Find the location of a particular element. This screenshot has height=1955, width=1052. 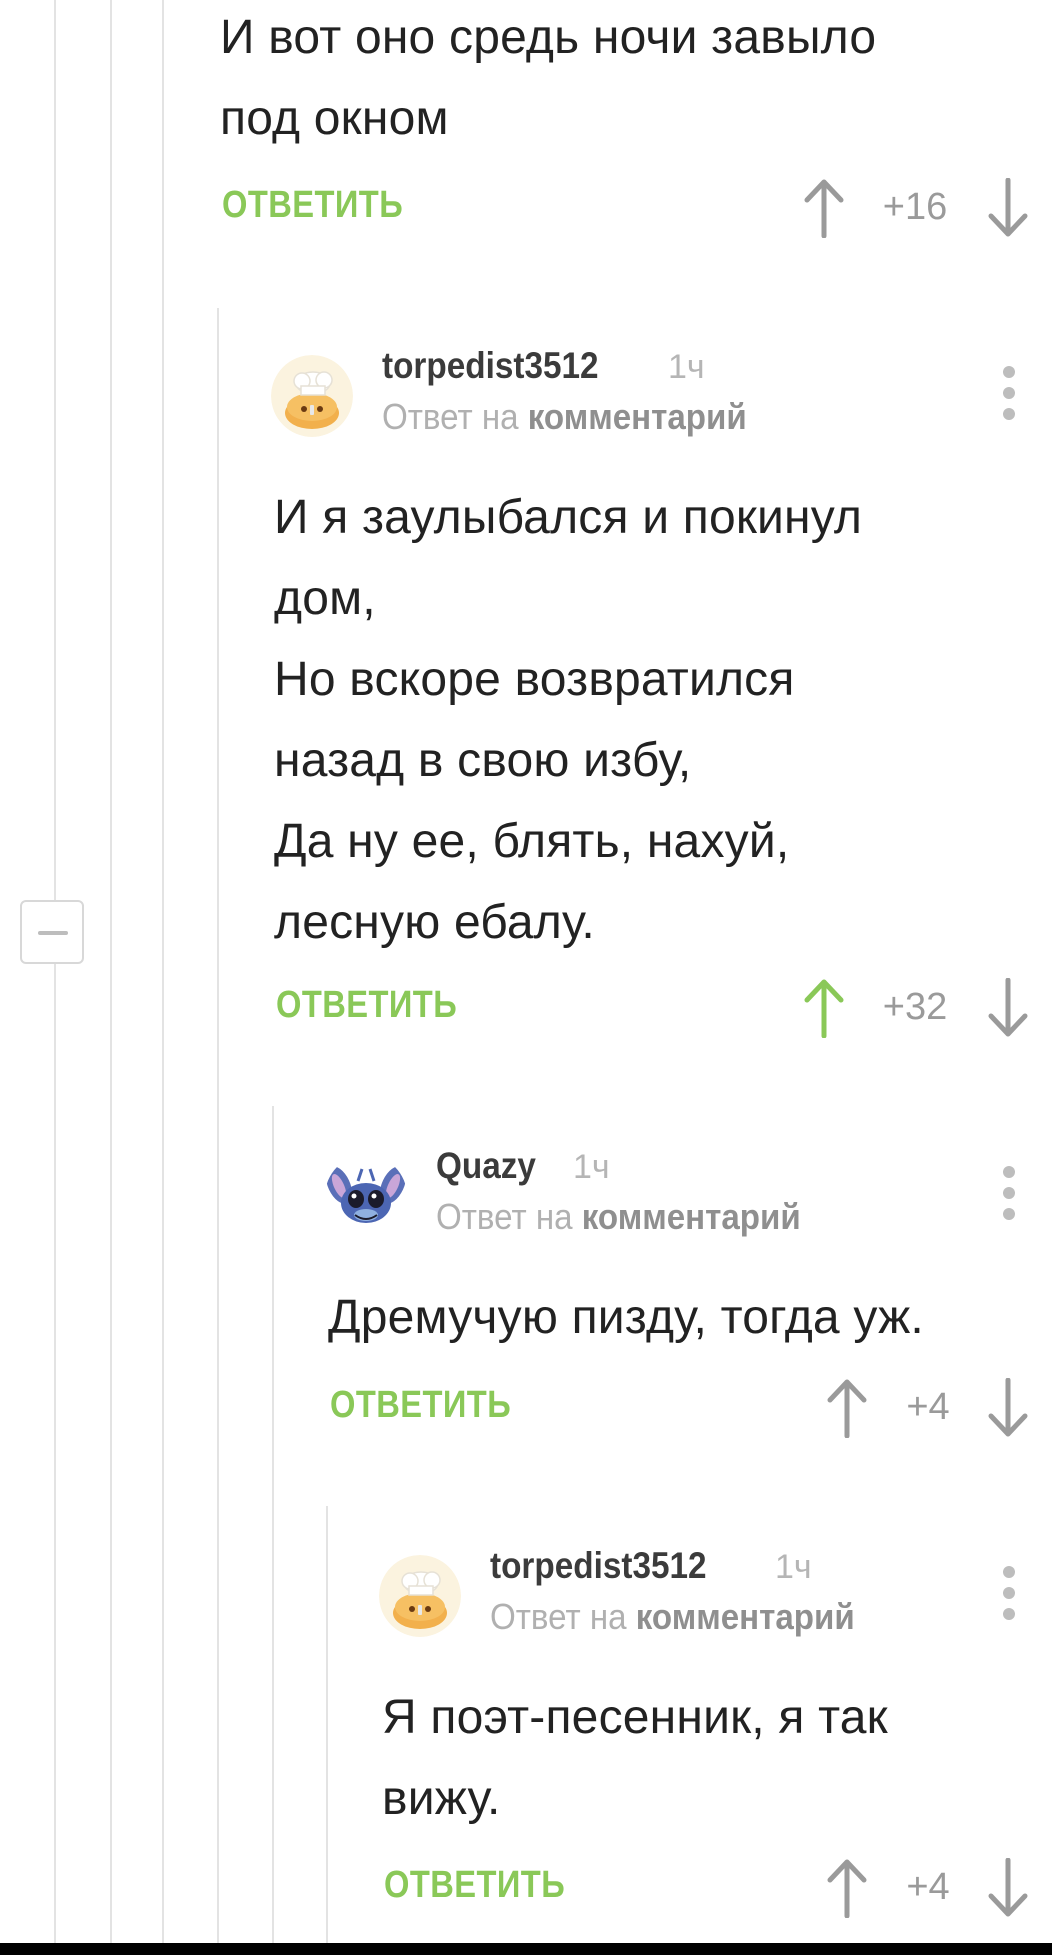

comment-line: вижу. is located at coordinates (441, 1798).